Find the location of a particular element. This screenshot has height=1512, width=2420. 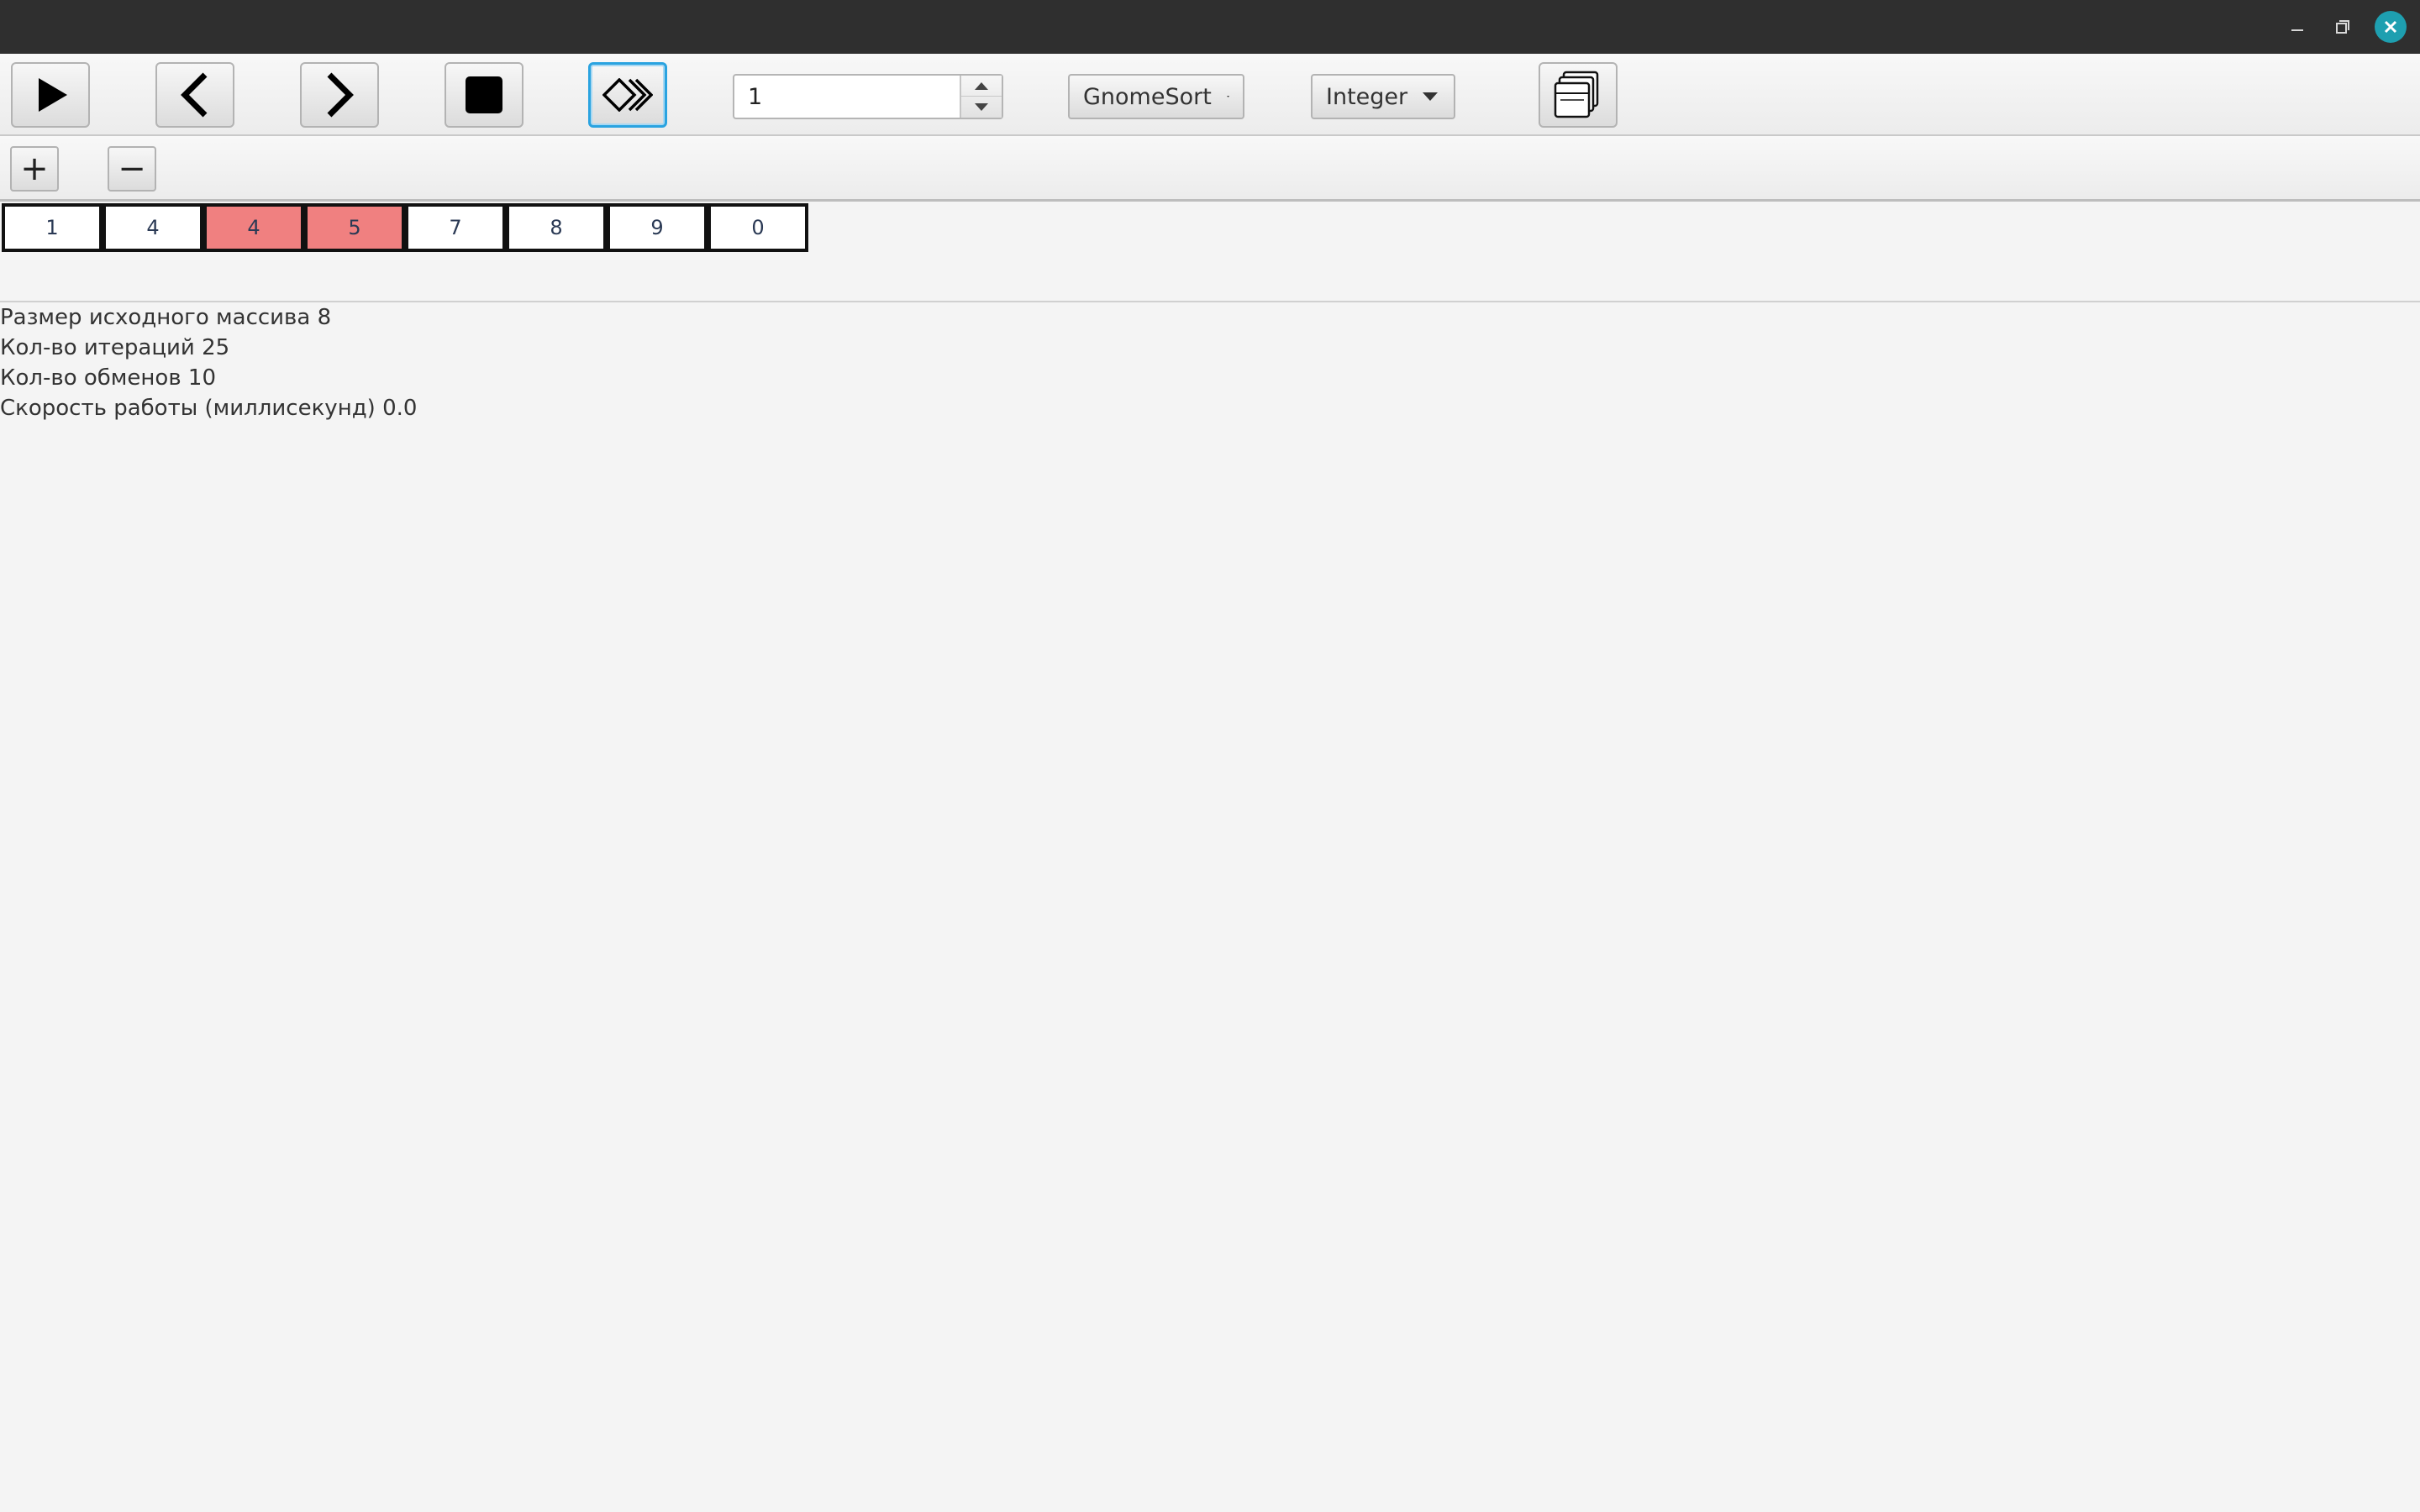

remove-element-button: − is located at coordinates (132, 169).